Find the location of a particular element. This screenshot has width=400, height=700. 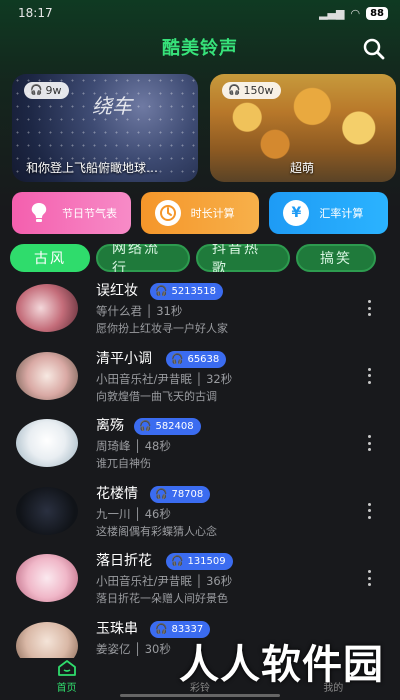

play-count-badge: 🎧 5213518 is located at coordinates (186, 291).